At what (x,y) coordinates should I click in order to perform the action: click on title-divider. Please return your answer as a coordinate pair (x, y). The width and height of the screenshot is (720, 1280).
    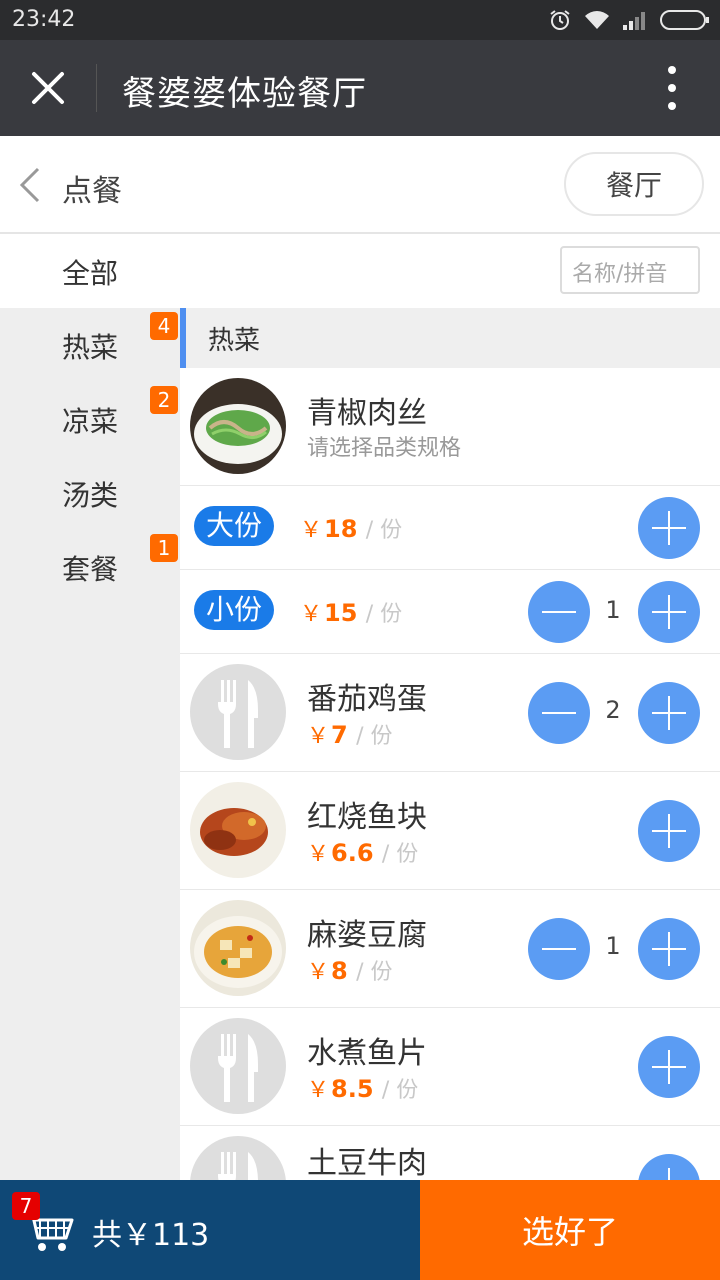
    Looking at the image, I should click on (96, 88).